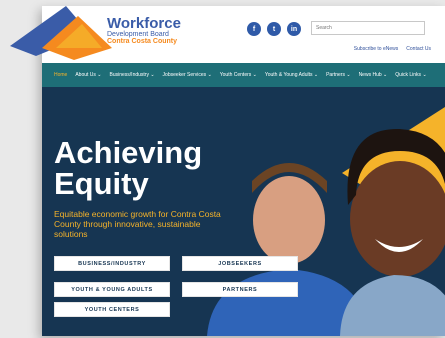  What do you see at coordinates (88, 75) in the screenshot?
I see `nav-item-about: About Us ⌄` at bounding box center [88, 75].